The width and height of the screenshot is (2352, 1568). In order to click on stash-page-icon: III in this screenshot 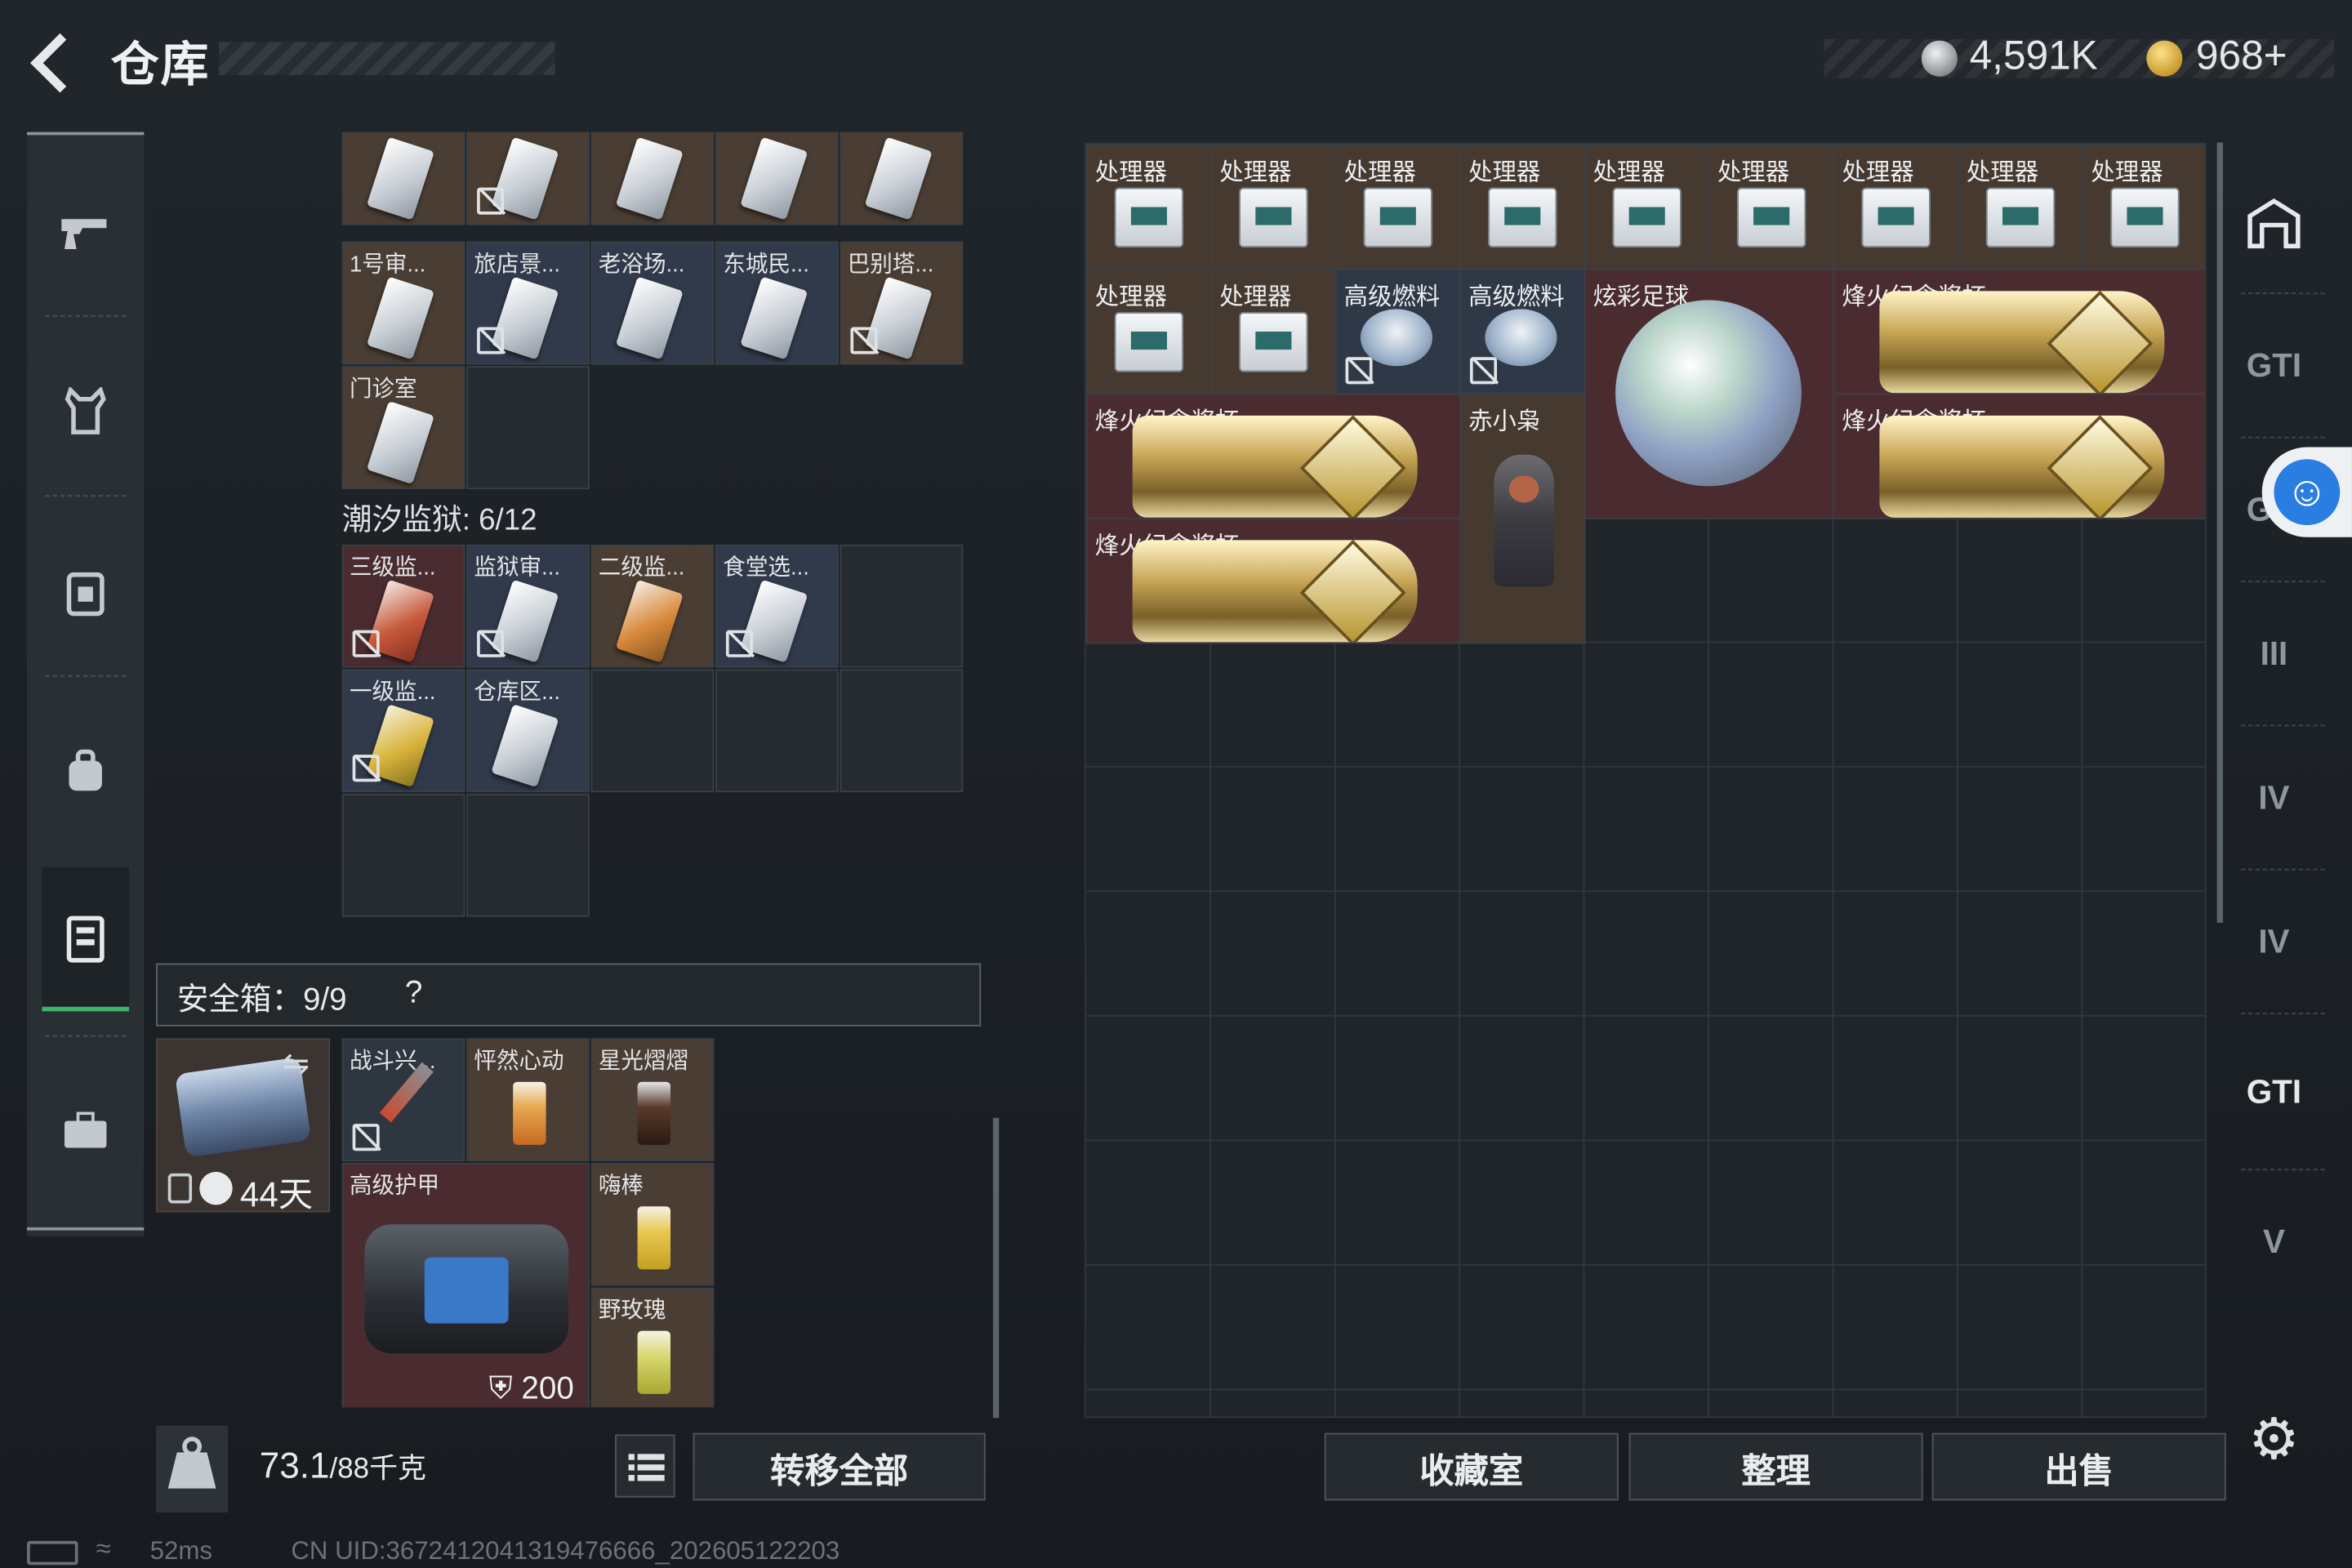, I will do `click(2274, 653)`.